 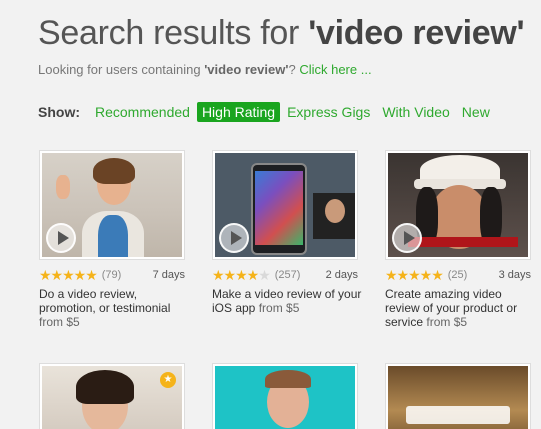 What do you see at coordinates (287, 275) in the screenshot?
I see `review-count: (257)` at bounding box center [287, 275].